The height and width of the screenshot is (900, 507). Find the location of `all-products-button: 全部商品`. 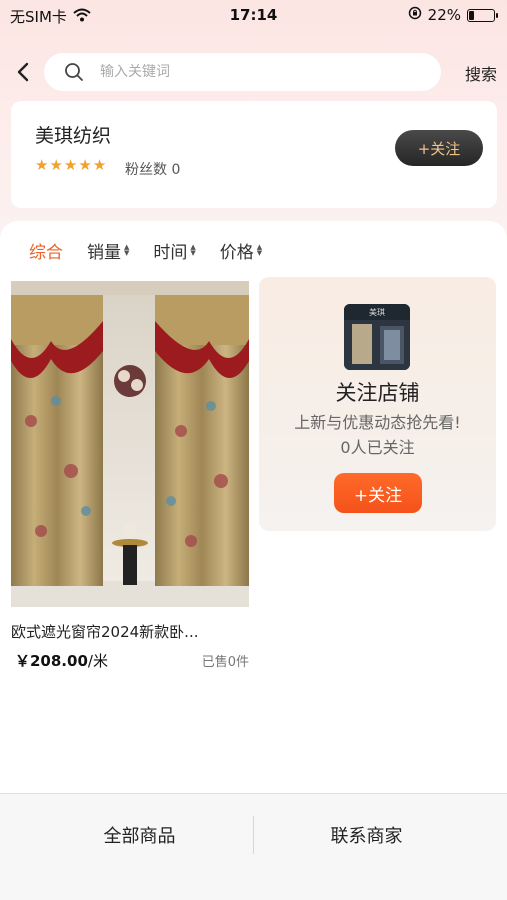

all-products-button: 全部商品 is located at coordinates (139, 835).